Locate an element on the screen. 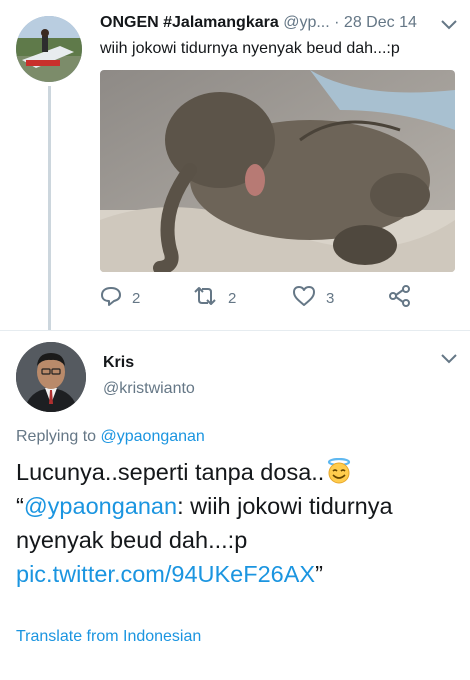 This screenshot has height=680, width=470. retweet-action: 2 is located at coordinates (214, 298).